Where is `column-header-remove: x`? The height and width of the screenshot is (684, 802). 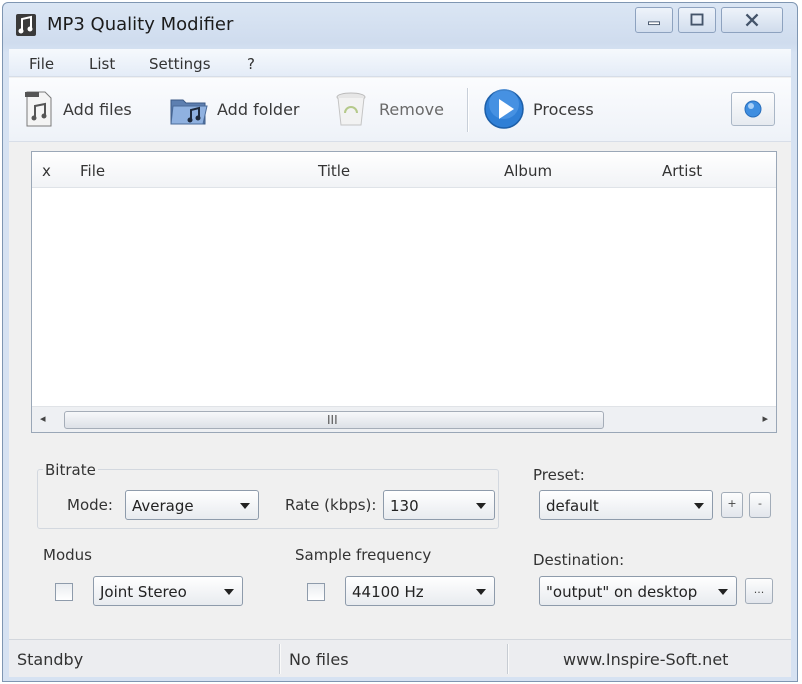 column-header-remove: x is located at coordinates (46, 171).